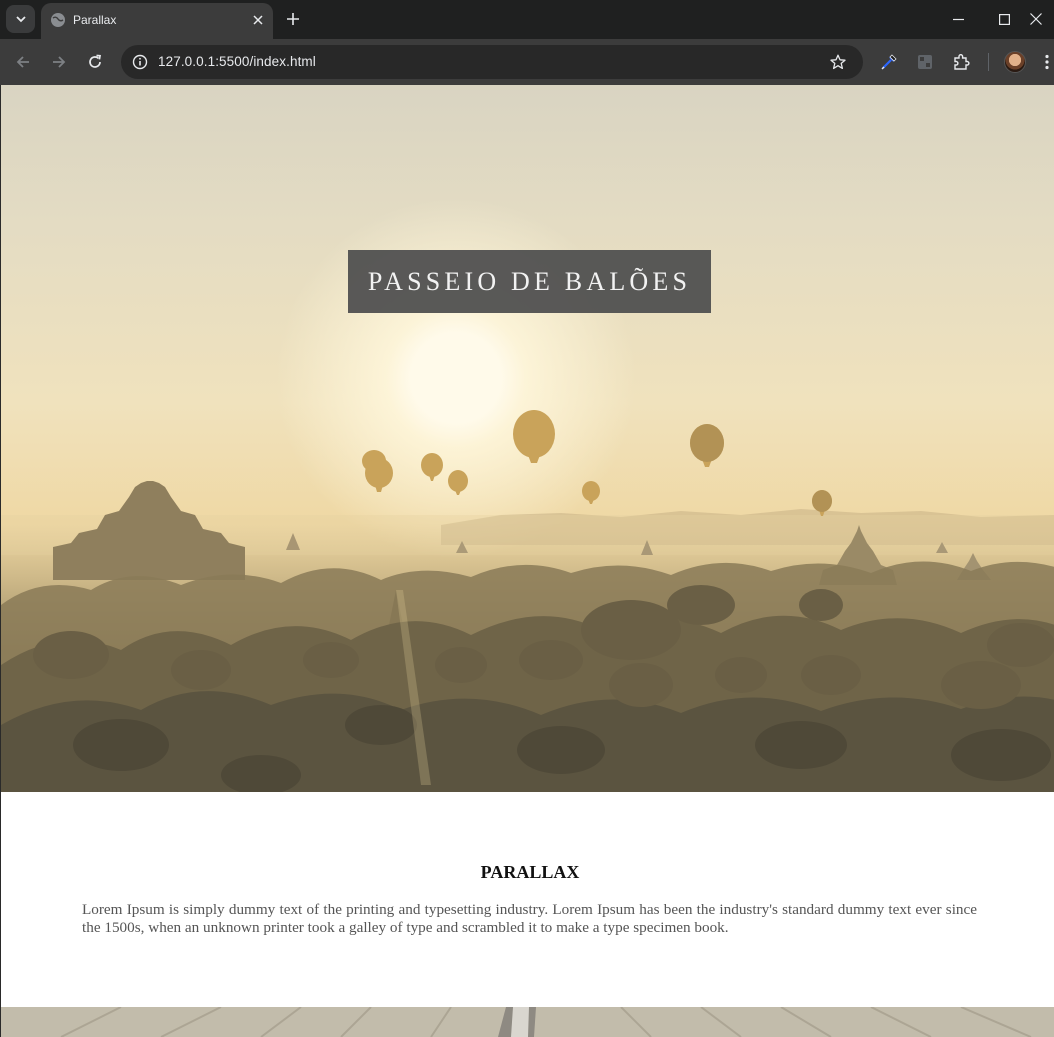 This screenshot has height=1037, width=1054. I want to click on road-parallax-image, so click(527, 1022).